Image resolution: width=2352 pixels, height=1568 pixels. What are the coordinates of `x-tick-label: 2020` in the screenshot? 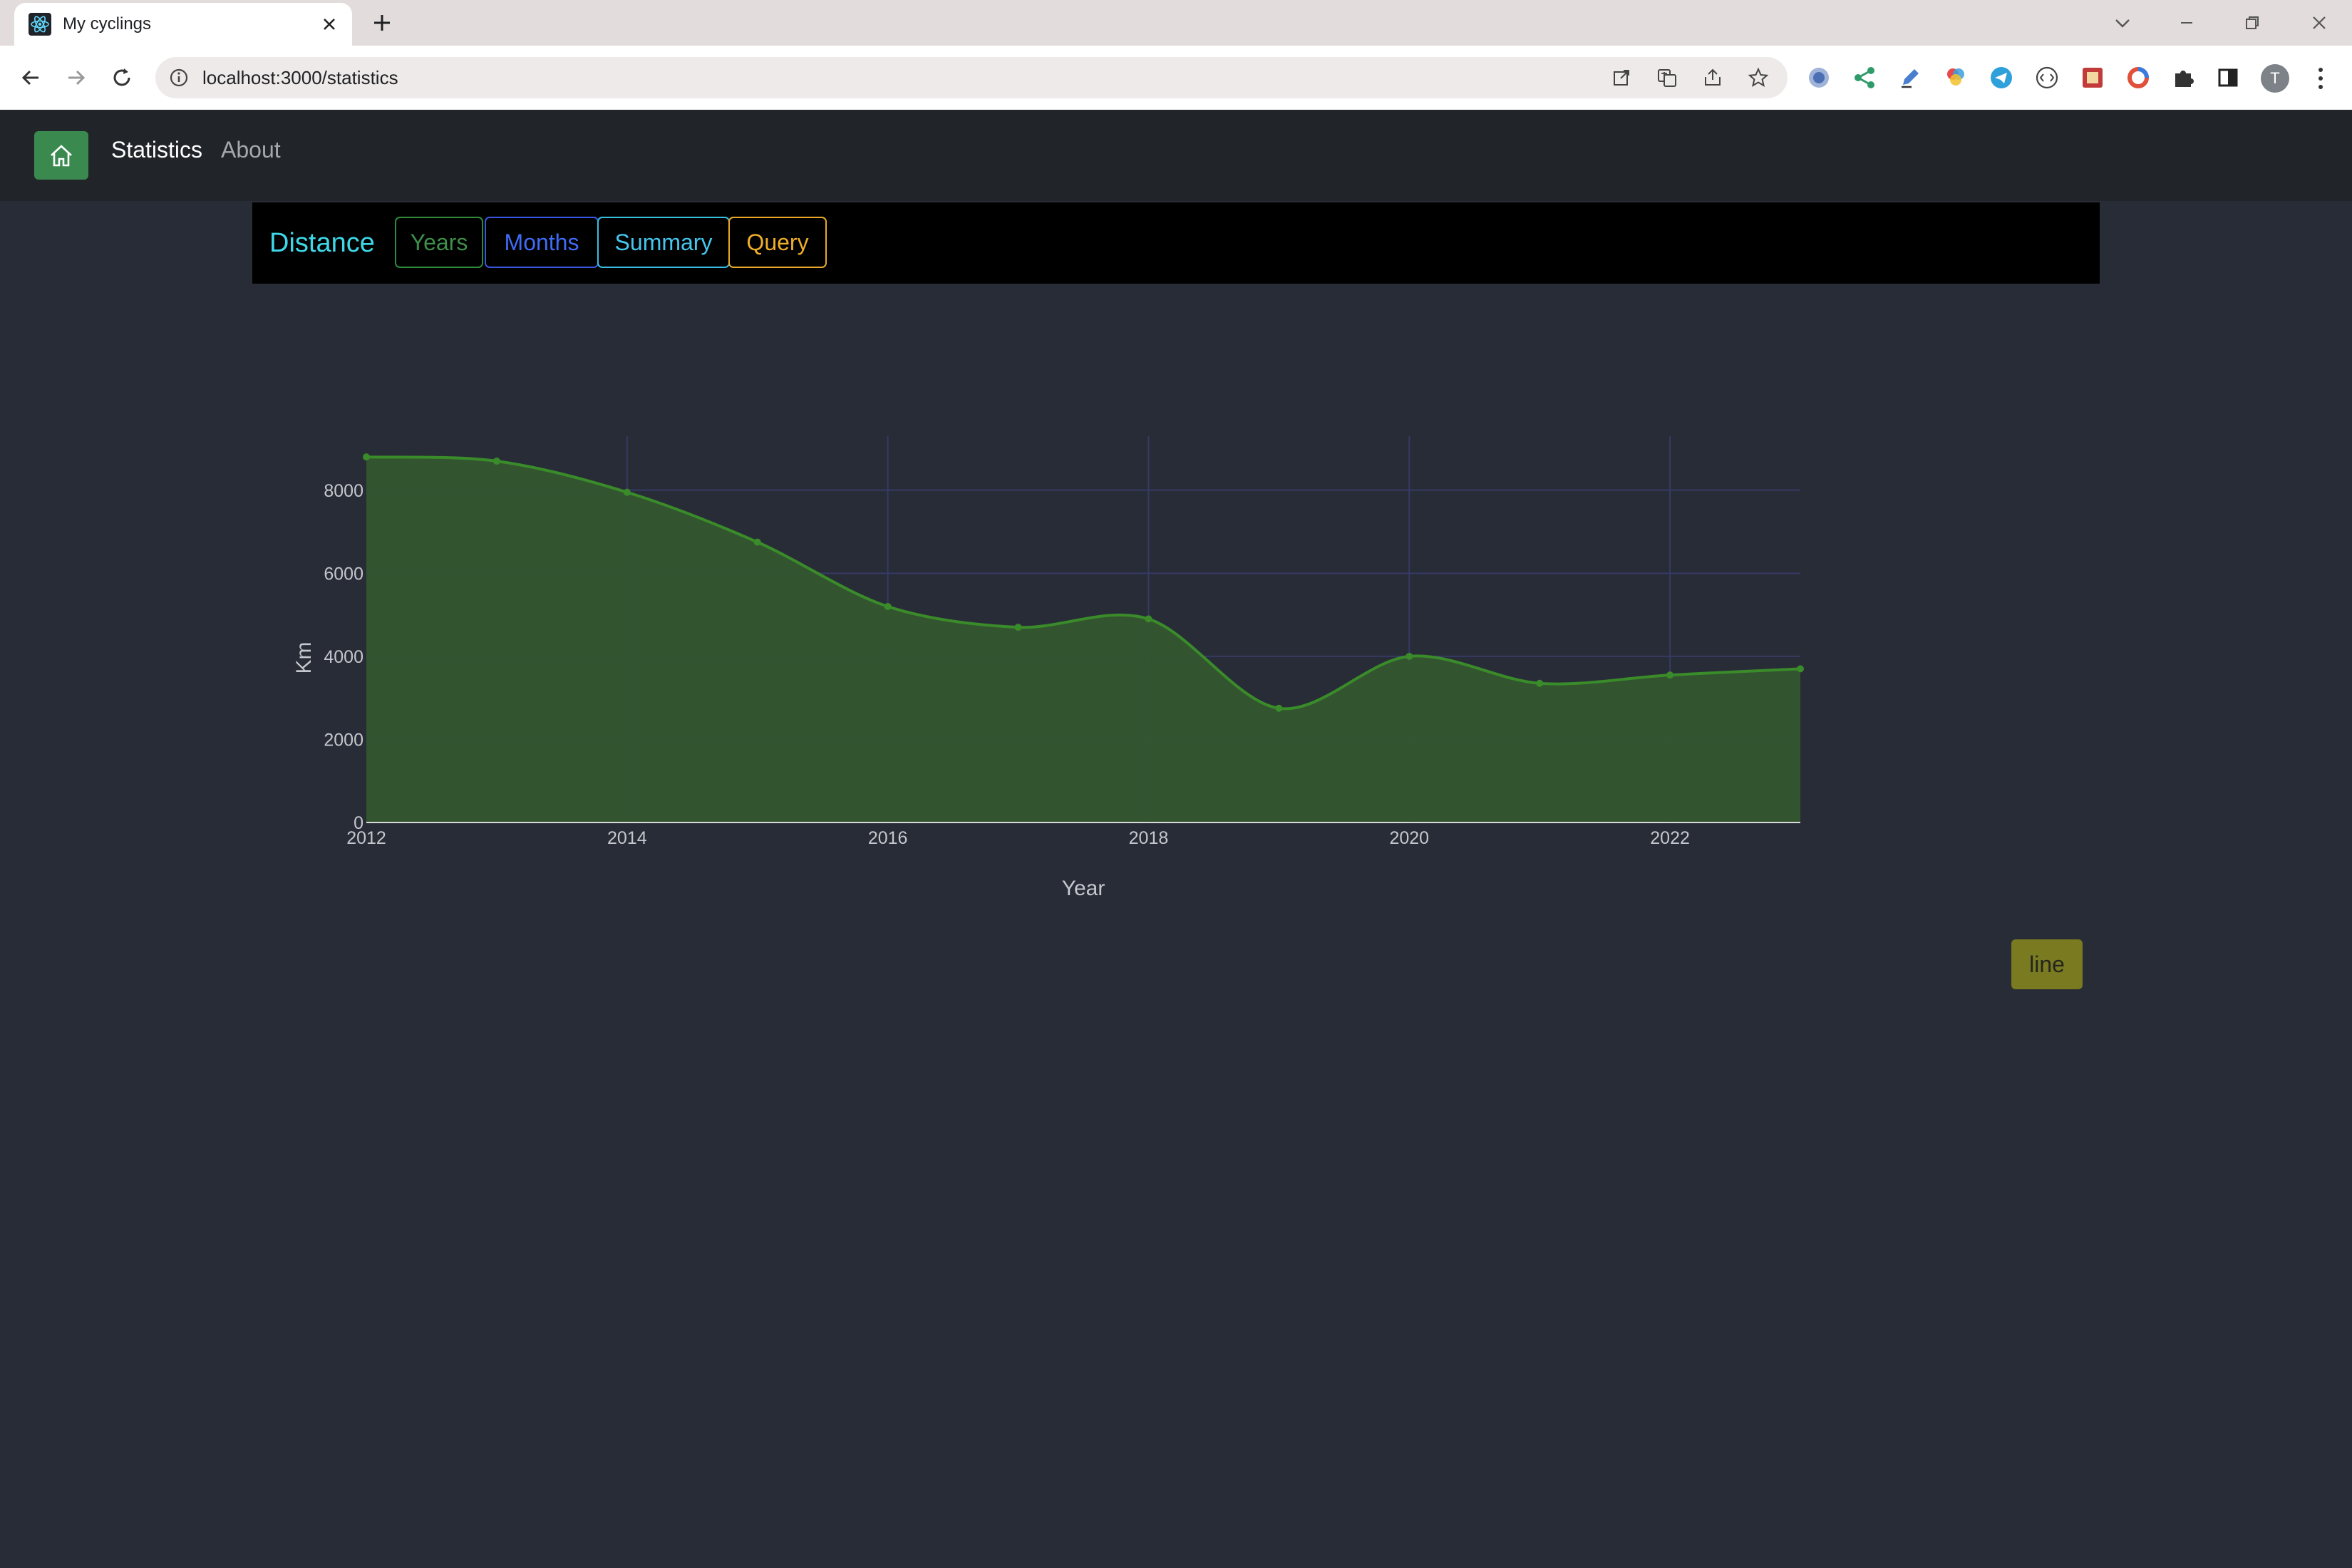 It's located at (1409, 838).